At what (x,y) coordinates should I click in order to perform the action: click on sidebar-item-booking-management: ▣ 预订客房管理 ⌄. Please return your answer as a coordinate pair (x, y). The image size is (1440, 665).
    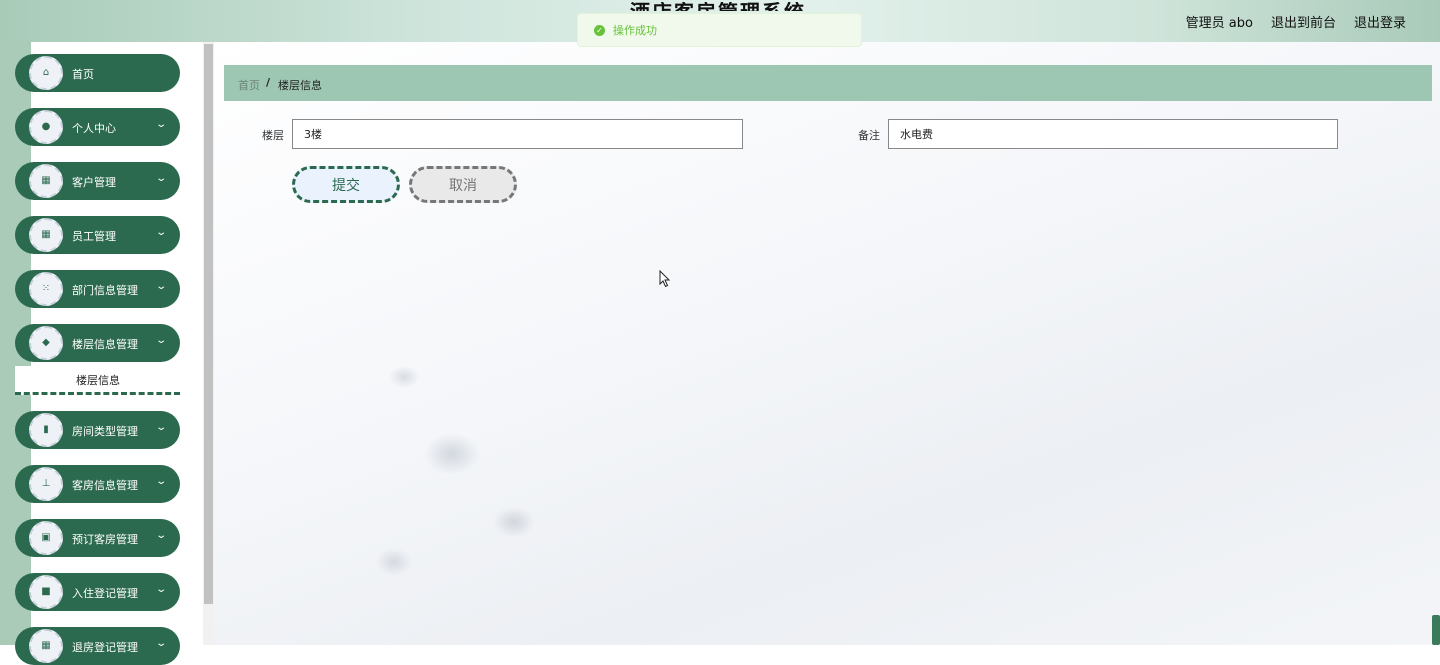
    Looking at the image, I should click on (97, 538).